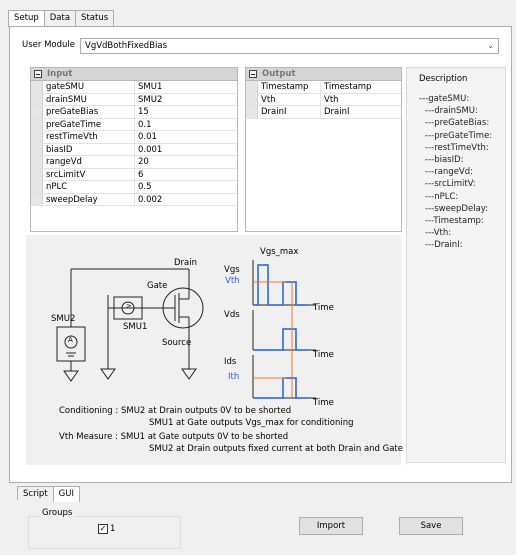 This screenshot has height=555, width=516. I want to click on ids-label: Ids, so click(230, 362).